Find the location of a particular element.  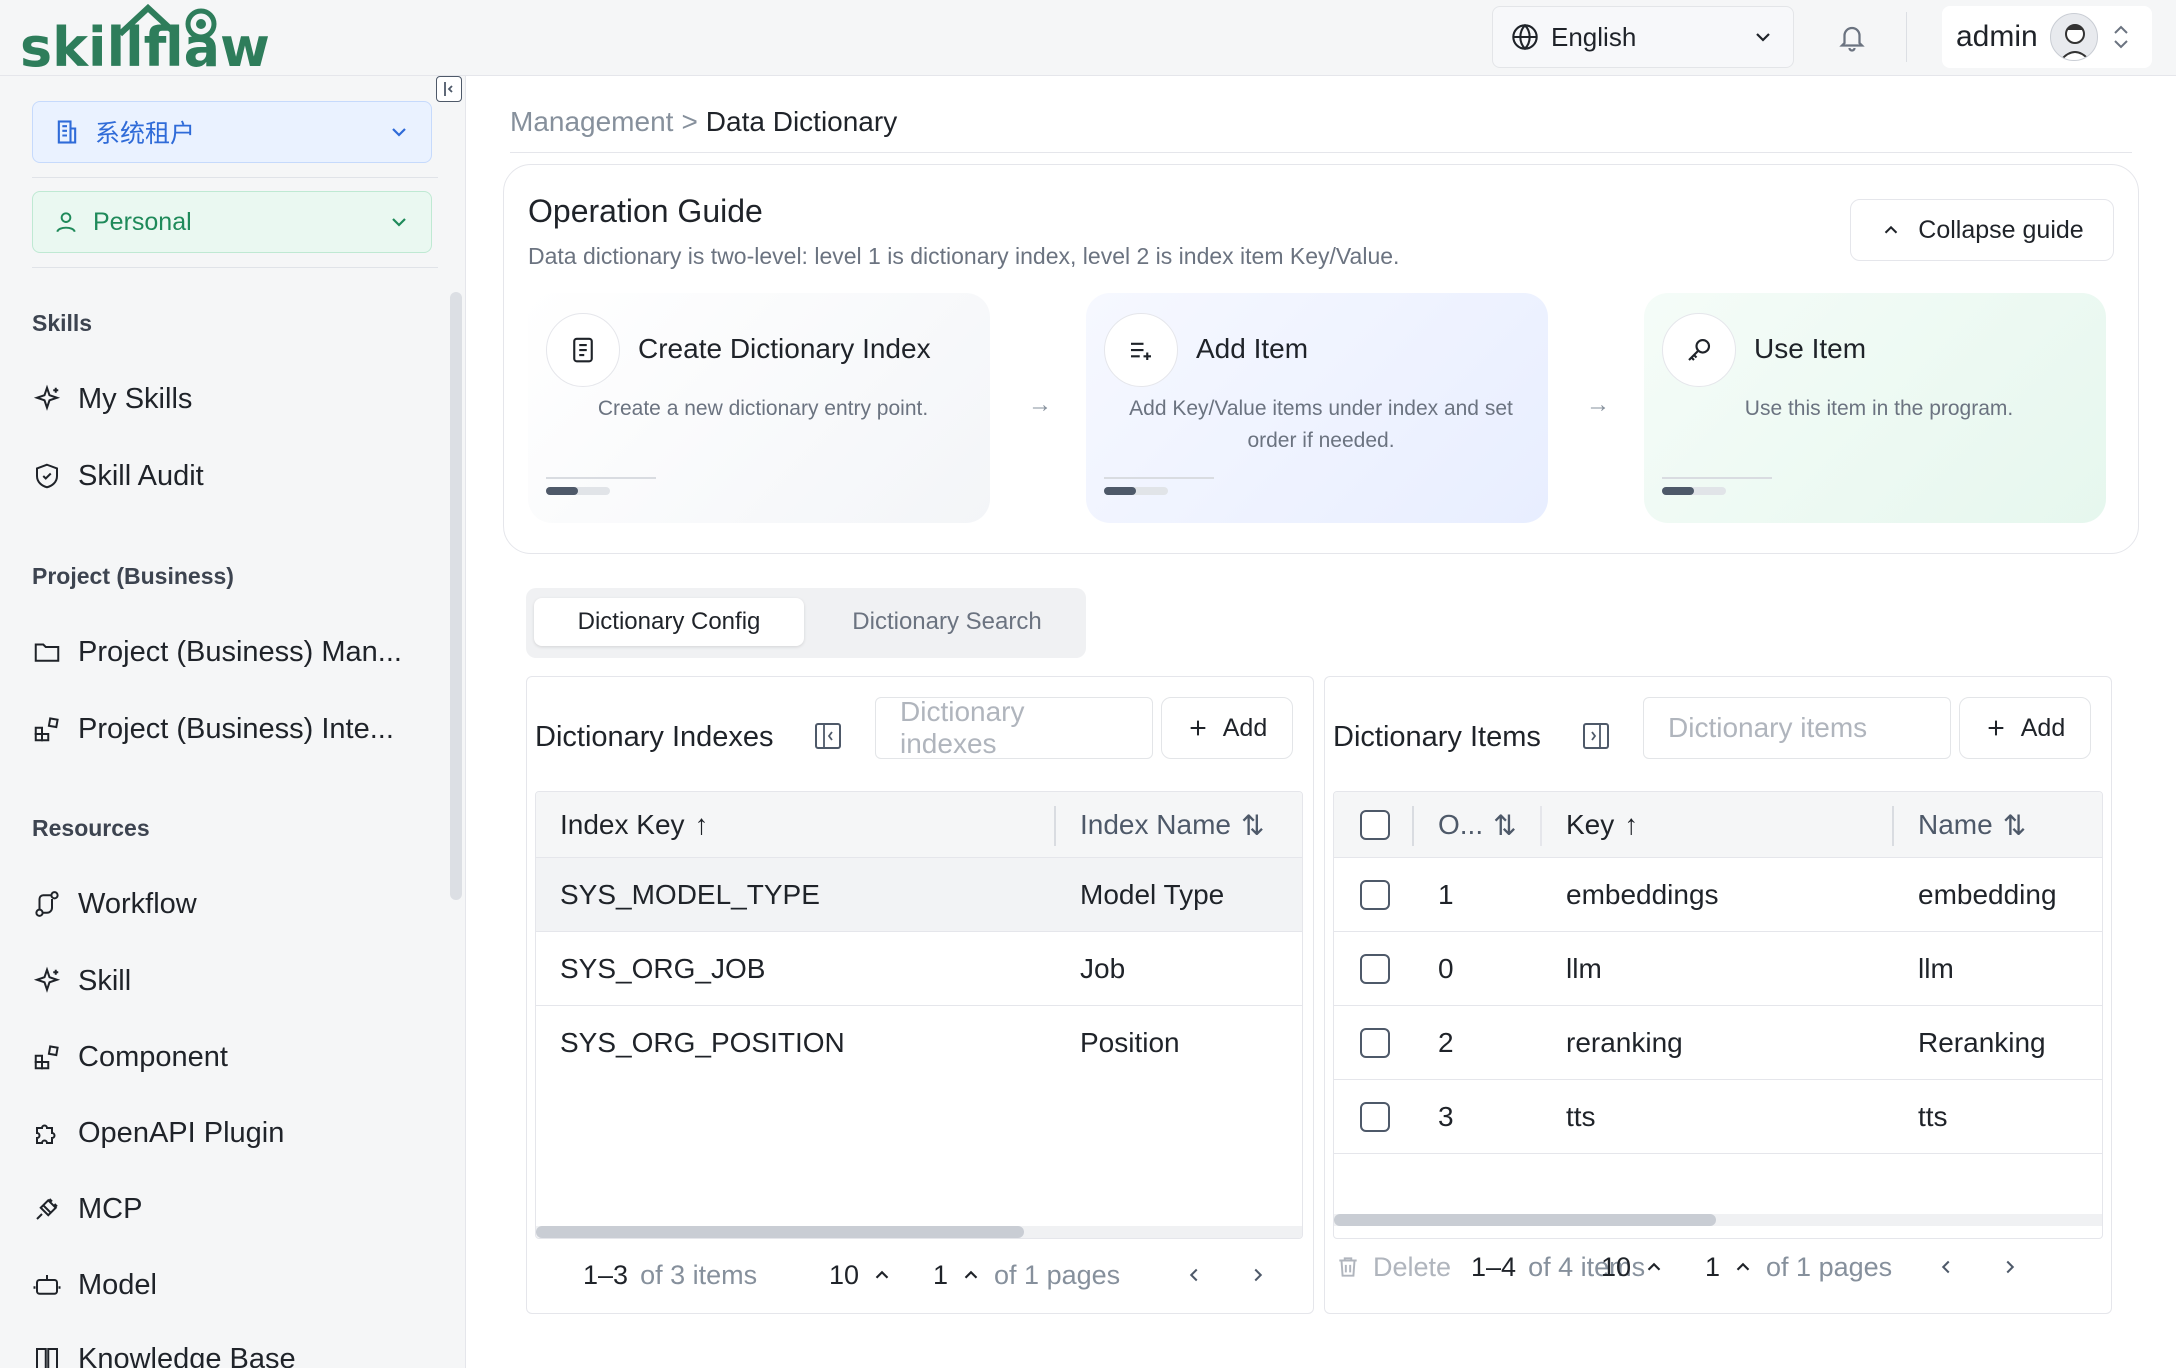

sidebar-scrollbar is located at coordinates (456, 596).